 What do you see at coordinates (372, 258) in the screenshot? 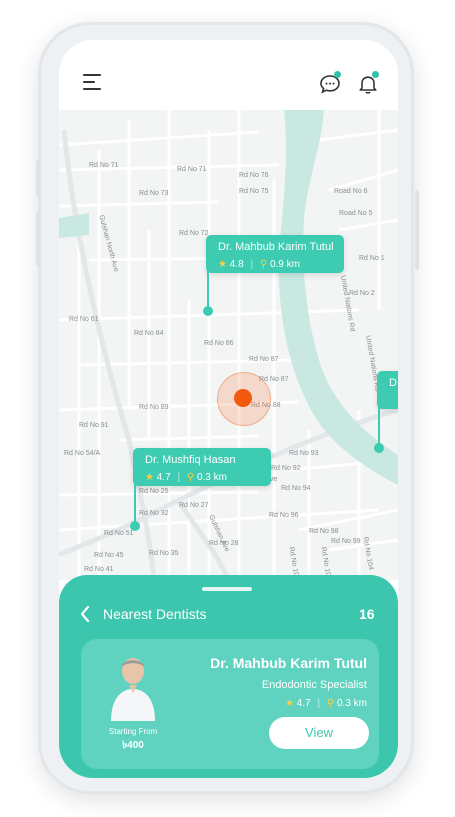
I see `map-street-label: Rd No 1` at bounding box center [372, 258].